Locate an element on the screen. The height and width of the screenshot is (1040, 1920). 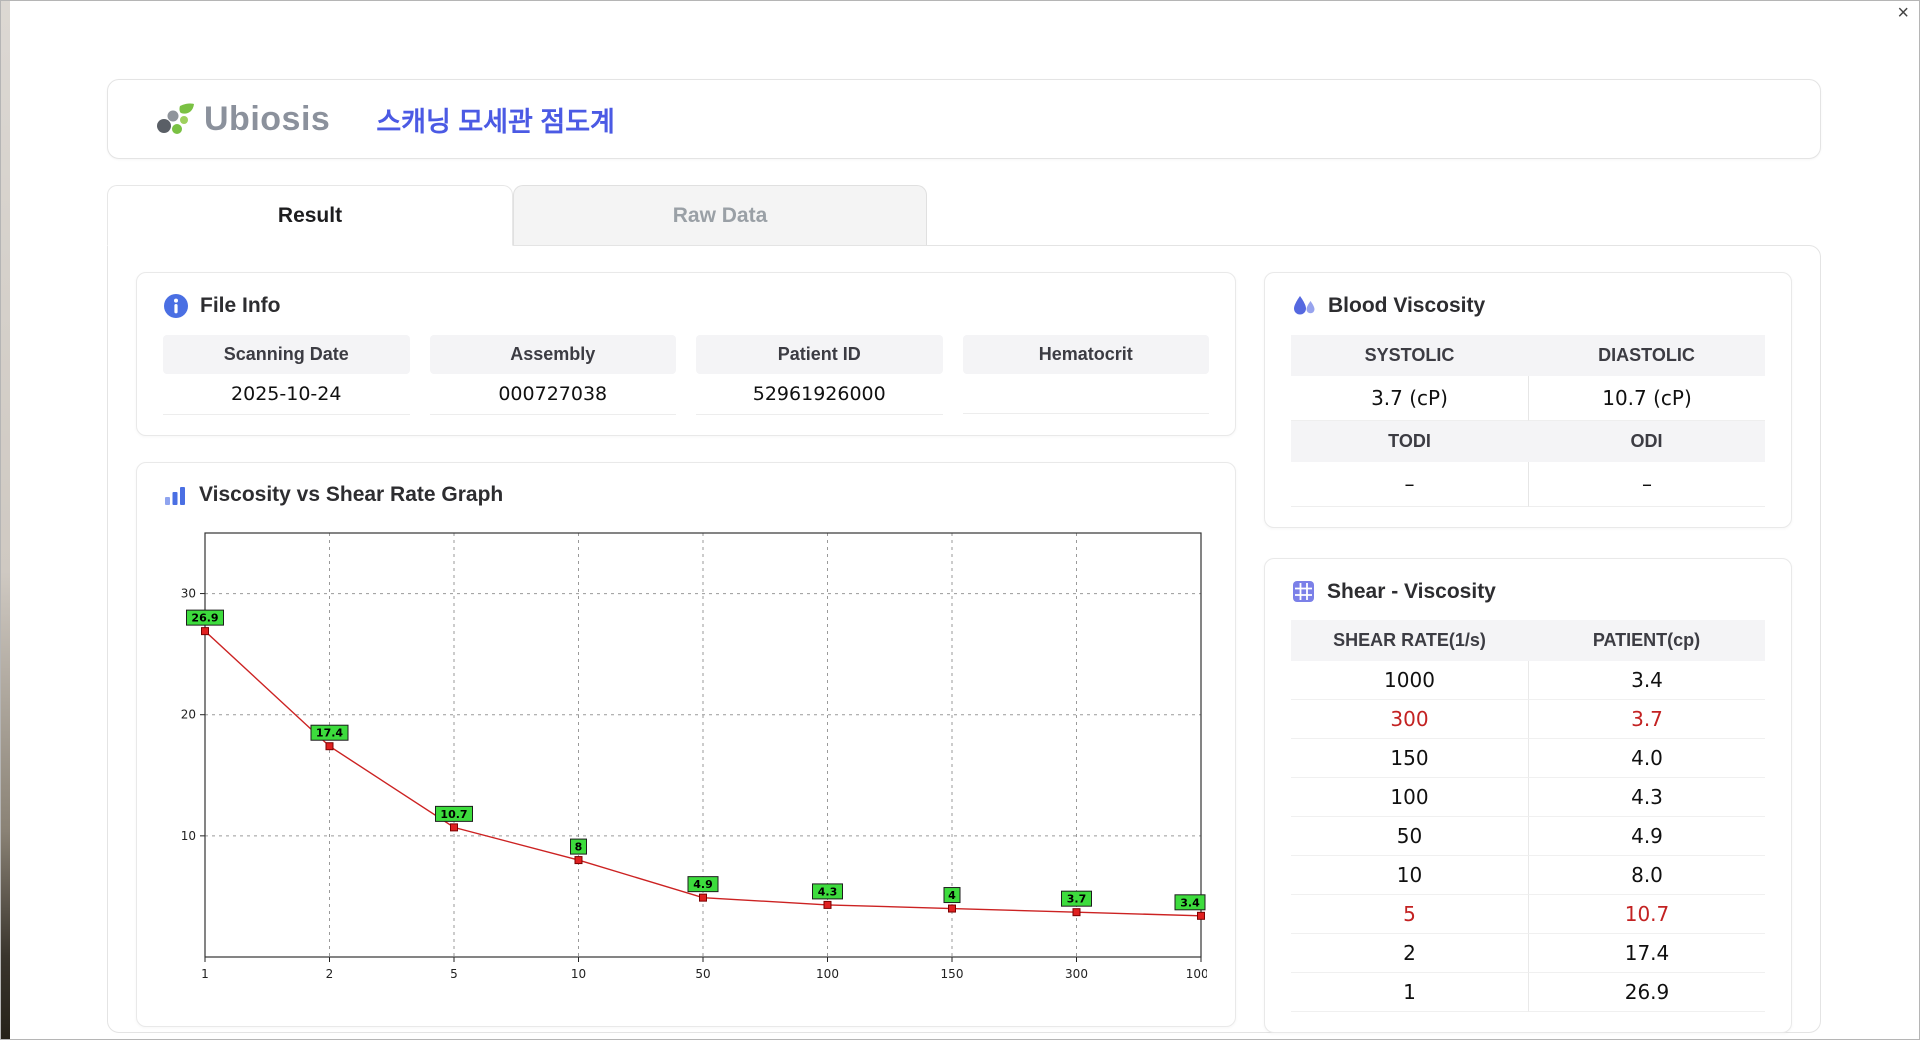
shear-rate-column-header: SHEAR RATE(1/s) is located at coordinates (1409, 640).